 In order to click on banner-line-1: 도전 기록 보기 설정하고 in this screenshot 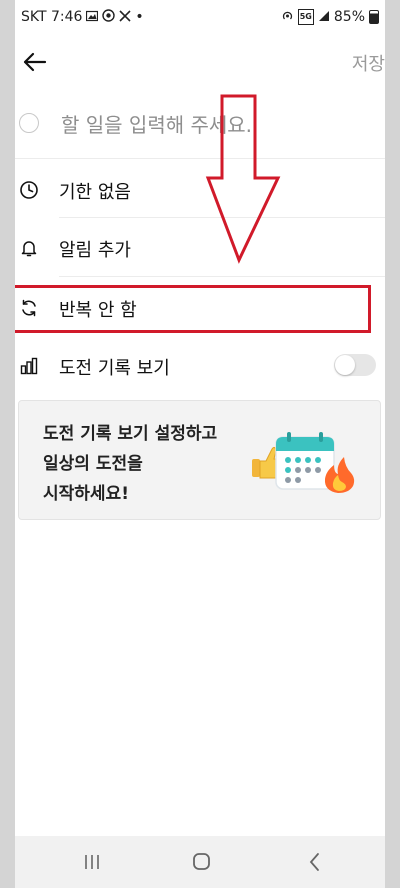, I will do `click(130, 434)`.